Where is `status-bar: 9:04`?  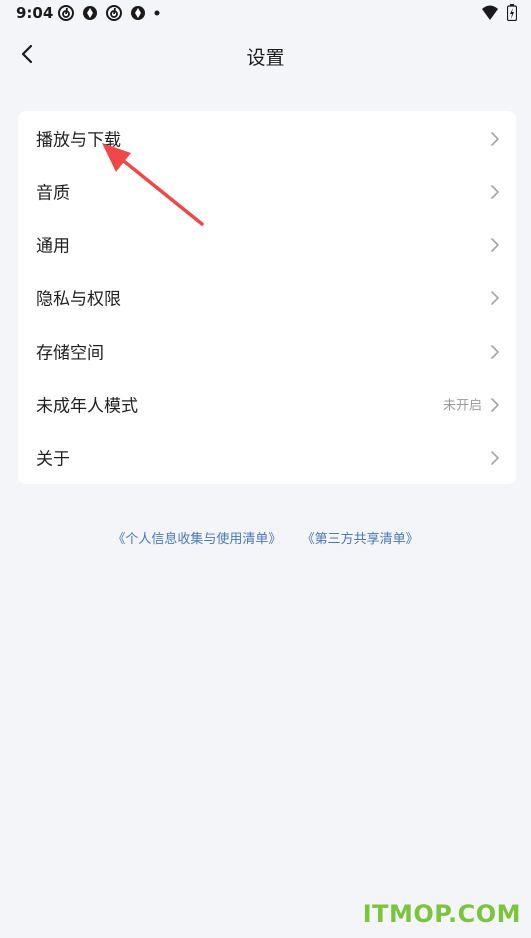 status-bar: 9:04 is located at coordinates (265, 13).